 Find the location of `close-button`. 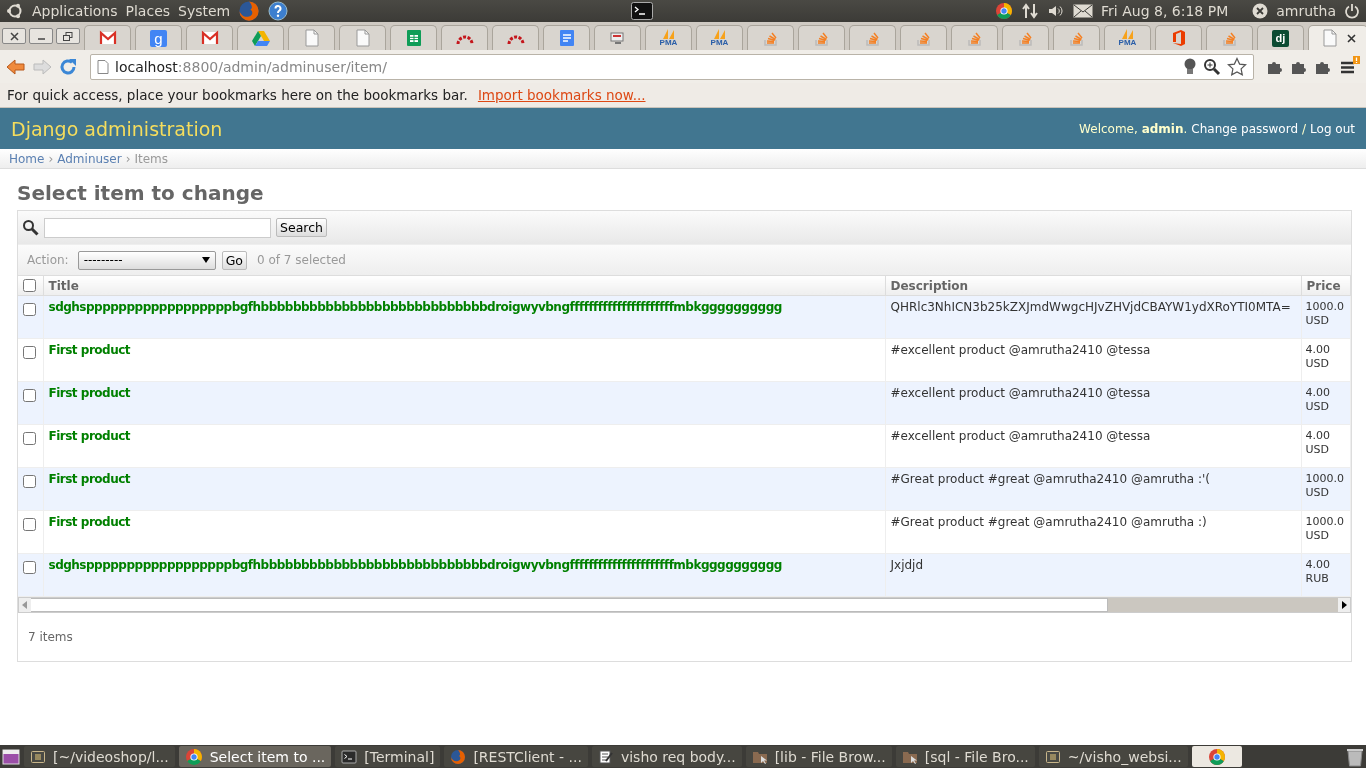

close-button is located at coordinates (14, 36).